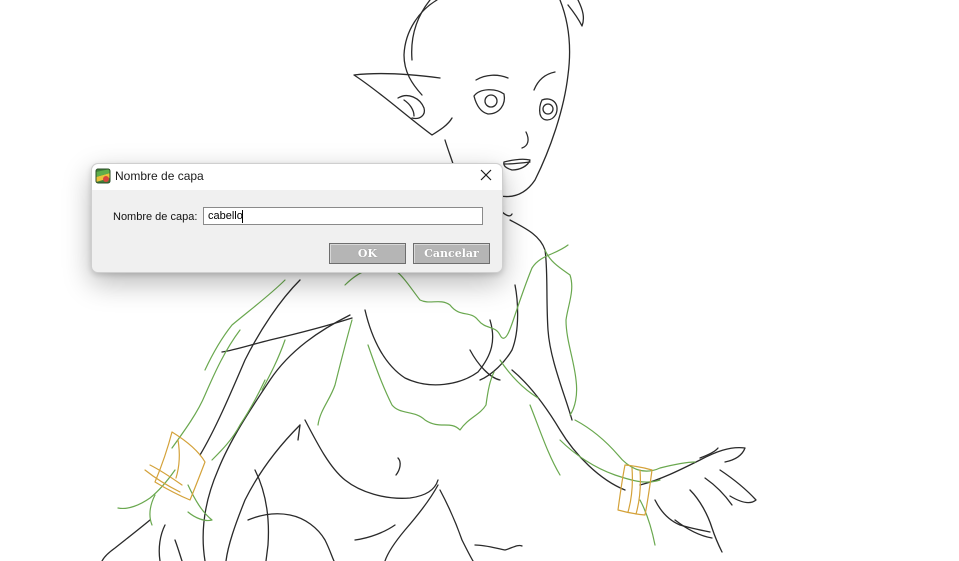  I want to click on dialog-titlebar: Nombre de capa, so click(297, 177).